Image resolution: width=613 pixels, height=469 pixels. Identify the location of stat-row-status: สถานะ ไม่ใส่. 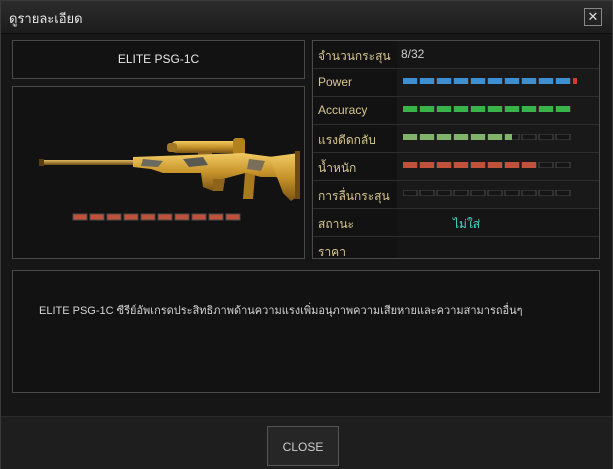
(456, 223).